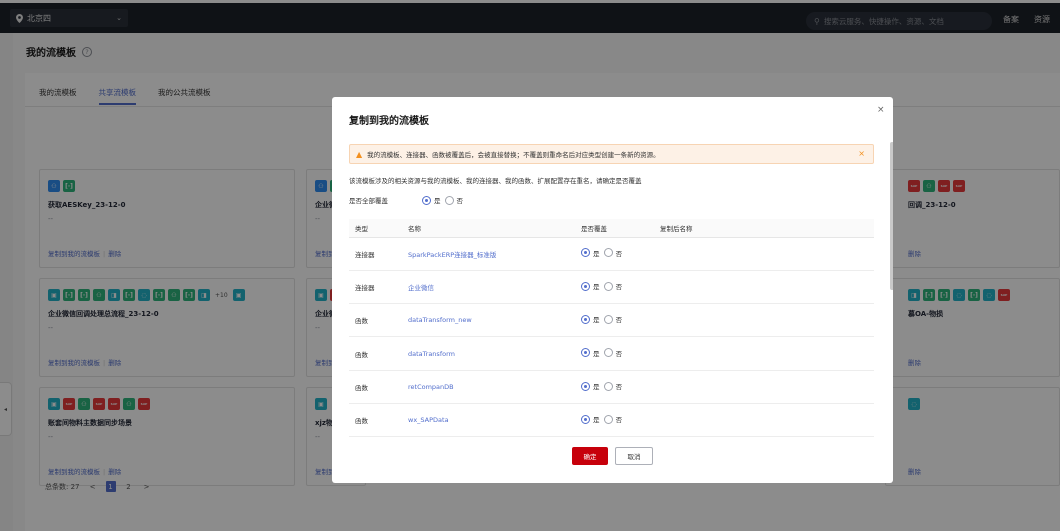 This screenshot has height=531, width=1060. I want to click on warning-icon: ▲, so click(359, 154).